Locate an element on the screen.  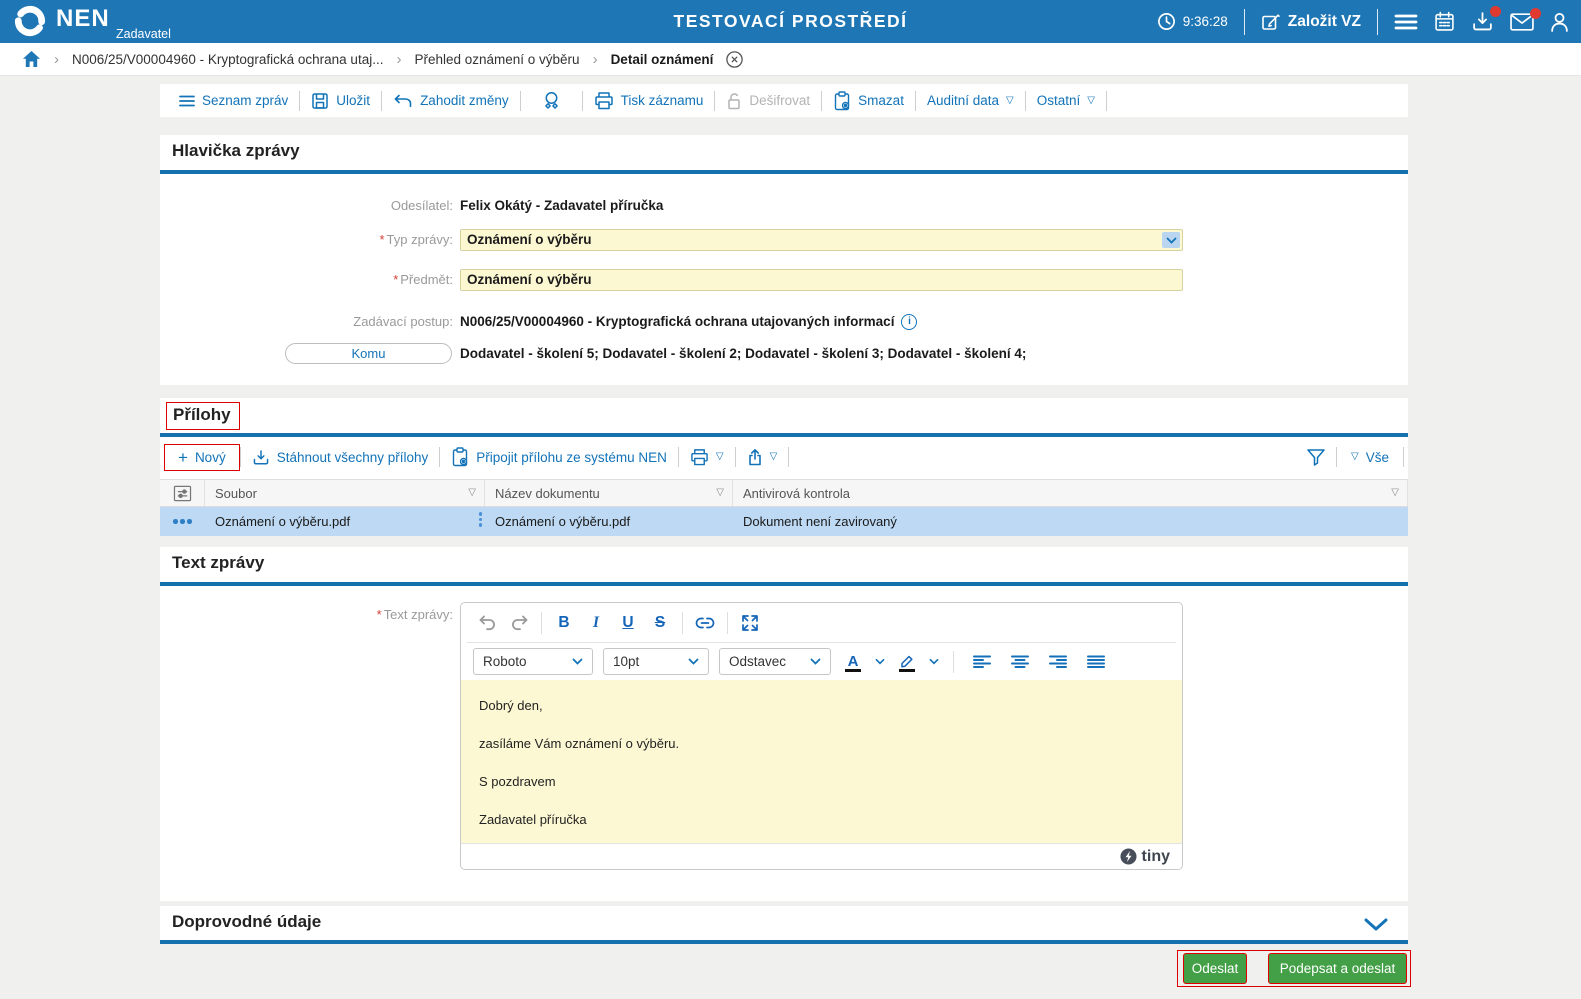
column-settings-icon is located at coordinates (182, 493).